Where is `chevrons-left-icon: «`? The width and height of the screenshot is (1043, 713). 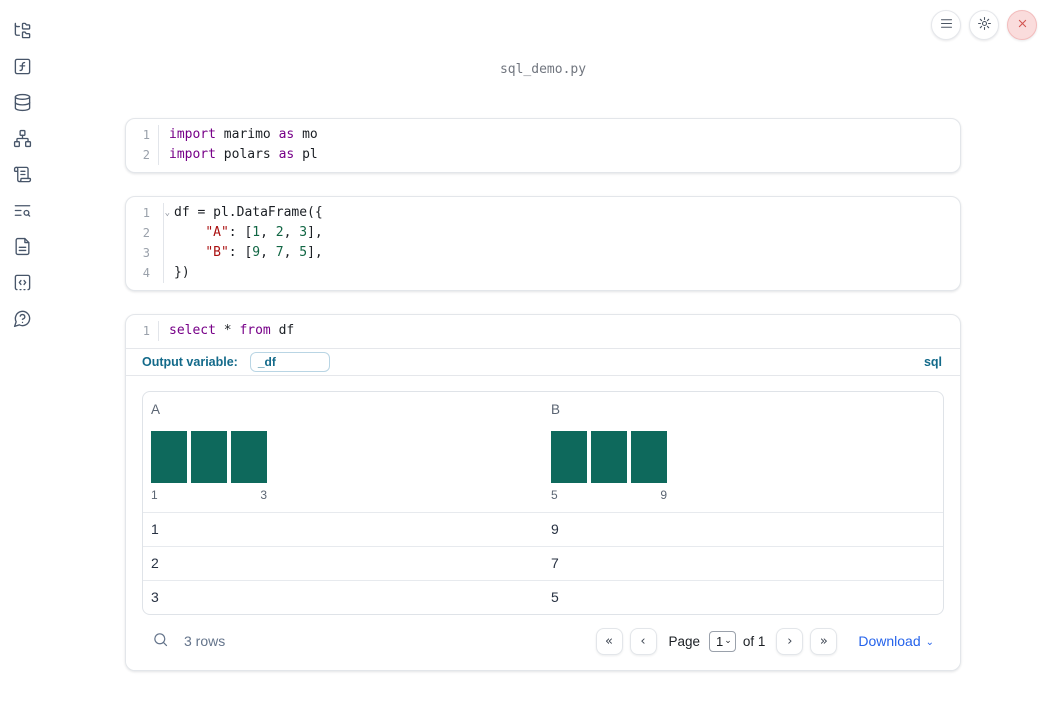
chevrons-left-icon: « is located at coordinates (609, 641).